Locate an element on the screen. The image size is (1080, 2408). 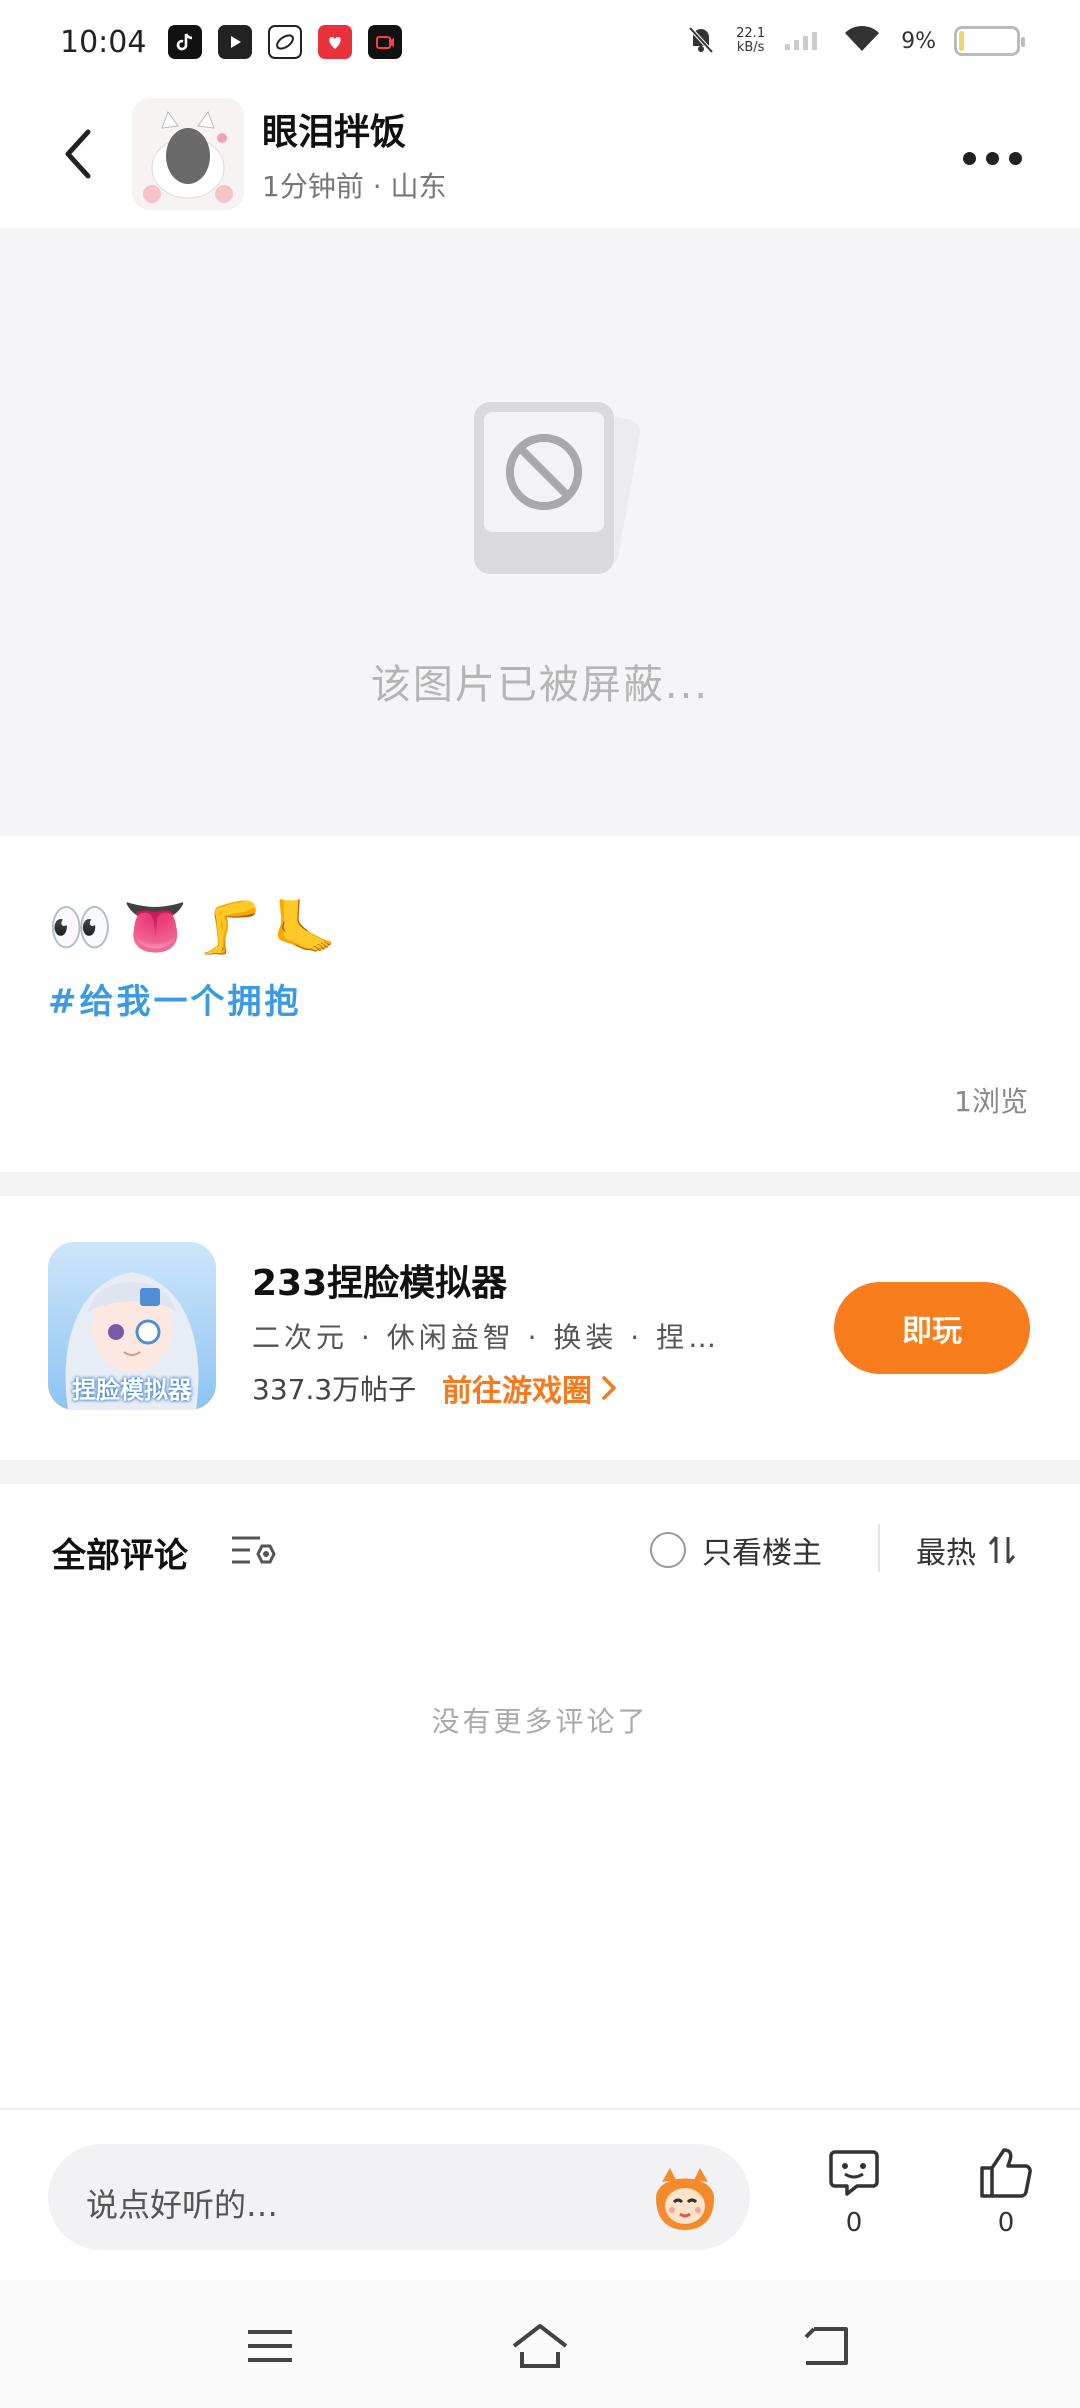
post-hashtag: #给我一个拥抱 is located at coordinates (175, 998).